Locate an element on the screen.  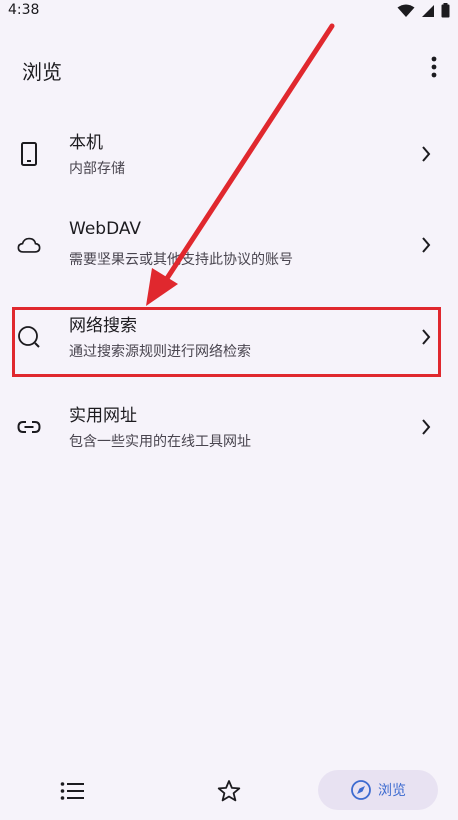
item-subtitle: 内部存储 is located at coordinates (97, 169).